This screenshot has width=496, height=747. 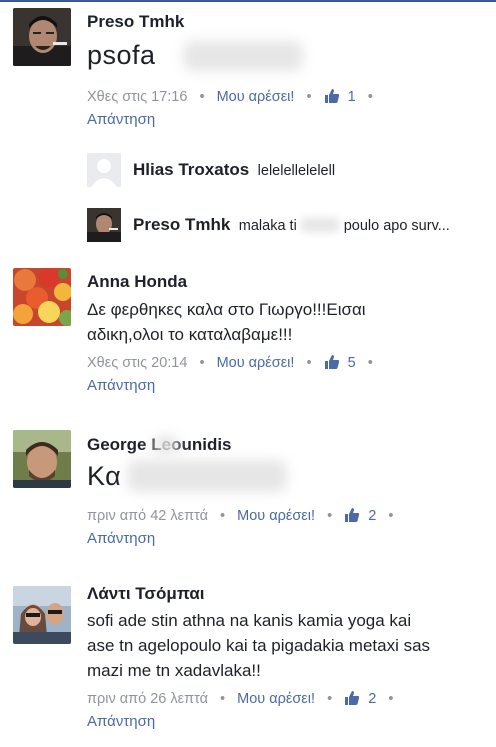 What do you see at coordinates (174, 670) in the screenshot?
I see `comment-text-line: mazi me tn xadavlaka!!` at bounding box center [174, 670].